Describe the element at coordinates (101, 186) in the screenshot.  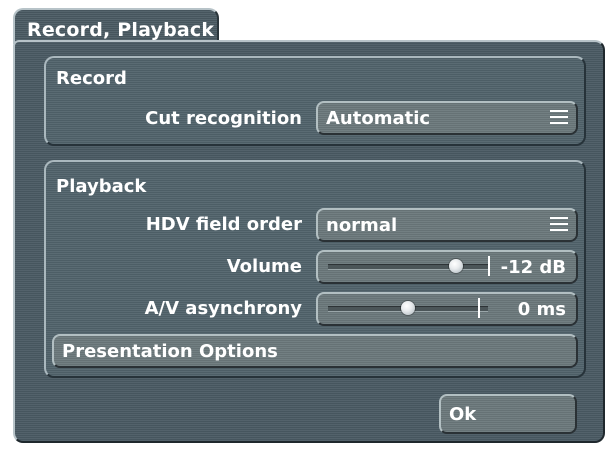
I see `playback-group-title: Playback` at that location.